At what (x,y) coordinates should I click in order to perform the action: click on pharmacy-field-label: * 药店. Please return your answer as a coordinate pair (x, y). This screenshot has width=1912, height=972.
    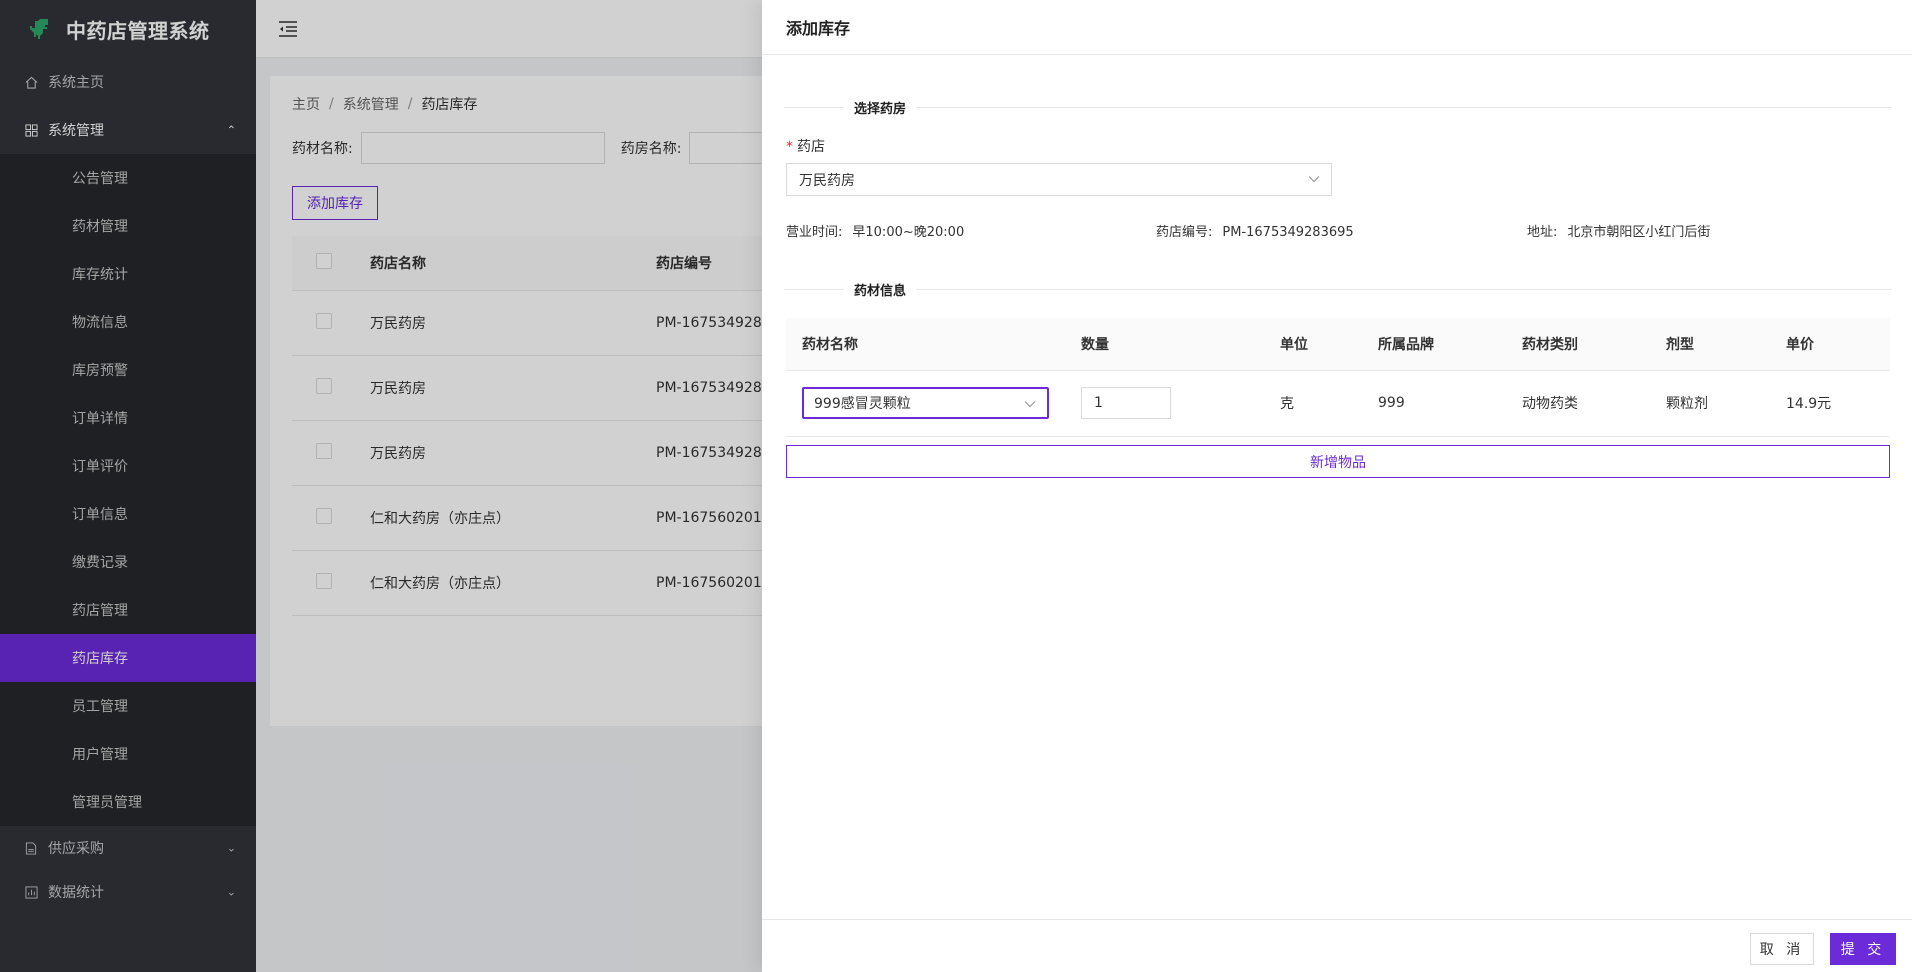
    Looking at the image, I should click on (805, 146).